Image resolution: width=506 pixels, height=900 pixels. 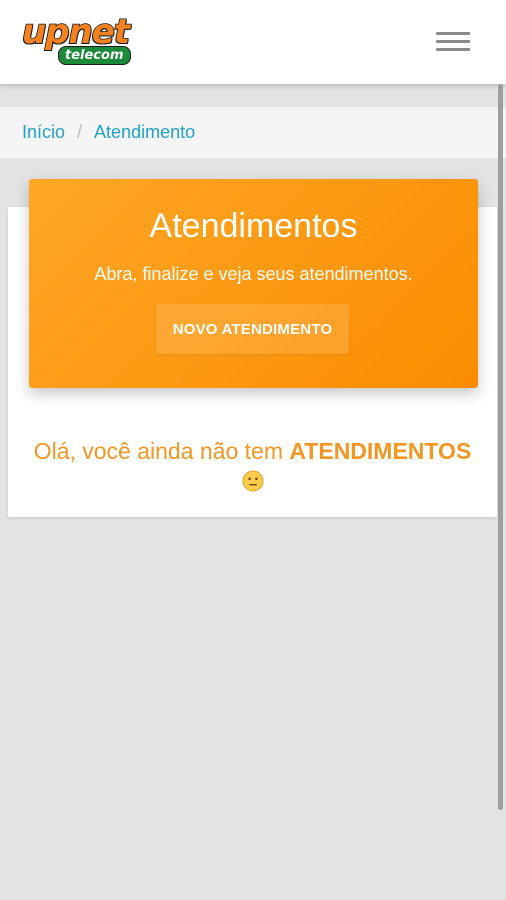 I want to click on logo-sub-text: telecom, so click(x=94, y=55).